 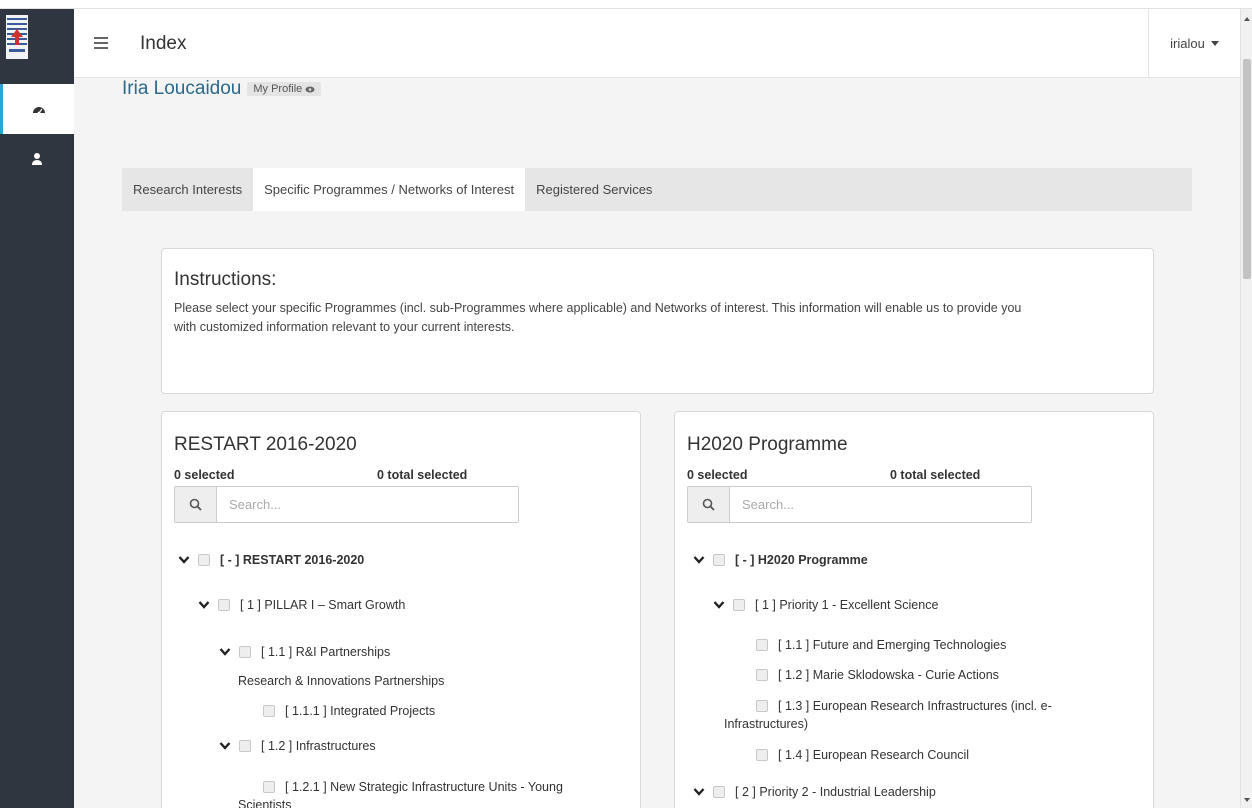 What do you see at coordinates (626, 4) in the screenshot?
I see `top-strip` at bounding box center [626, 4].